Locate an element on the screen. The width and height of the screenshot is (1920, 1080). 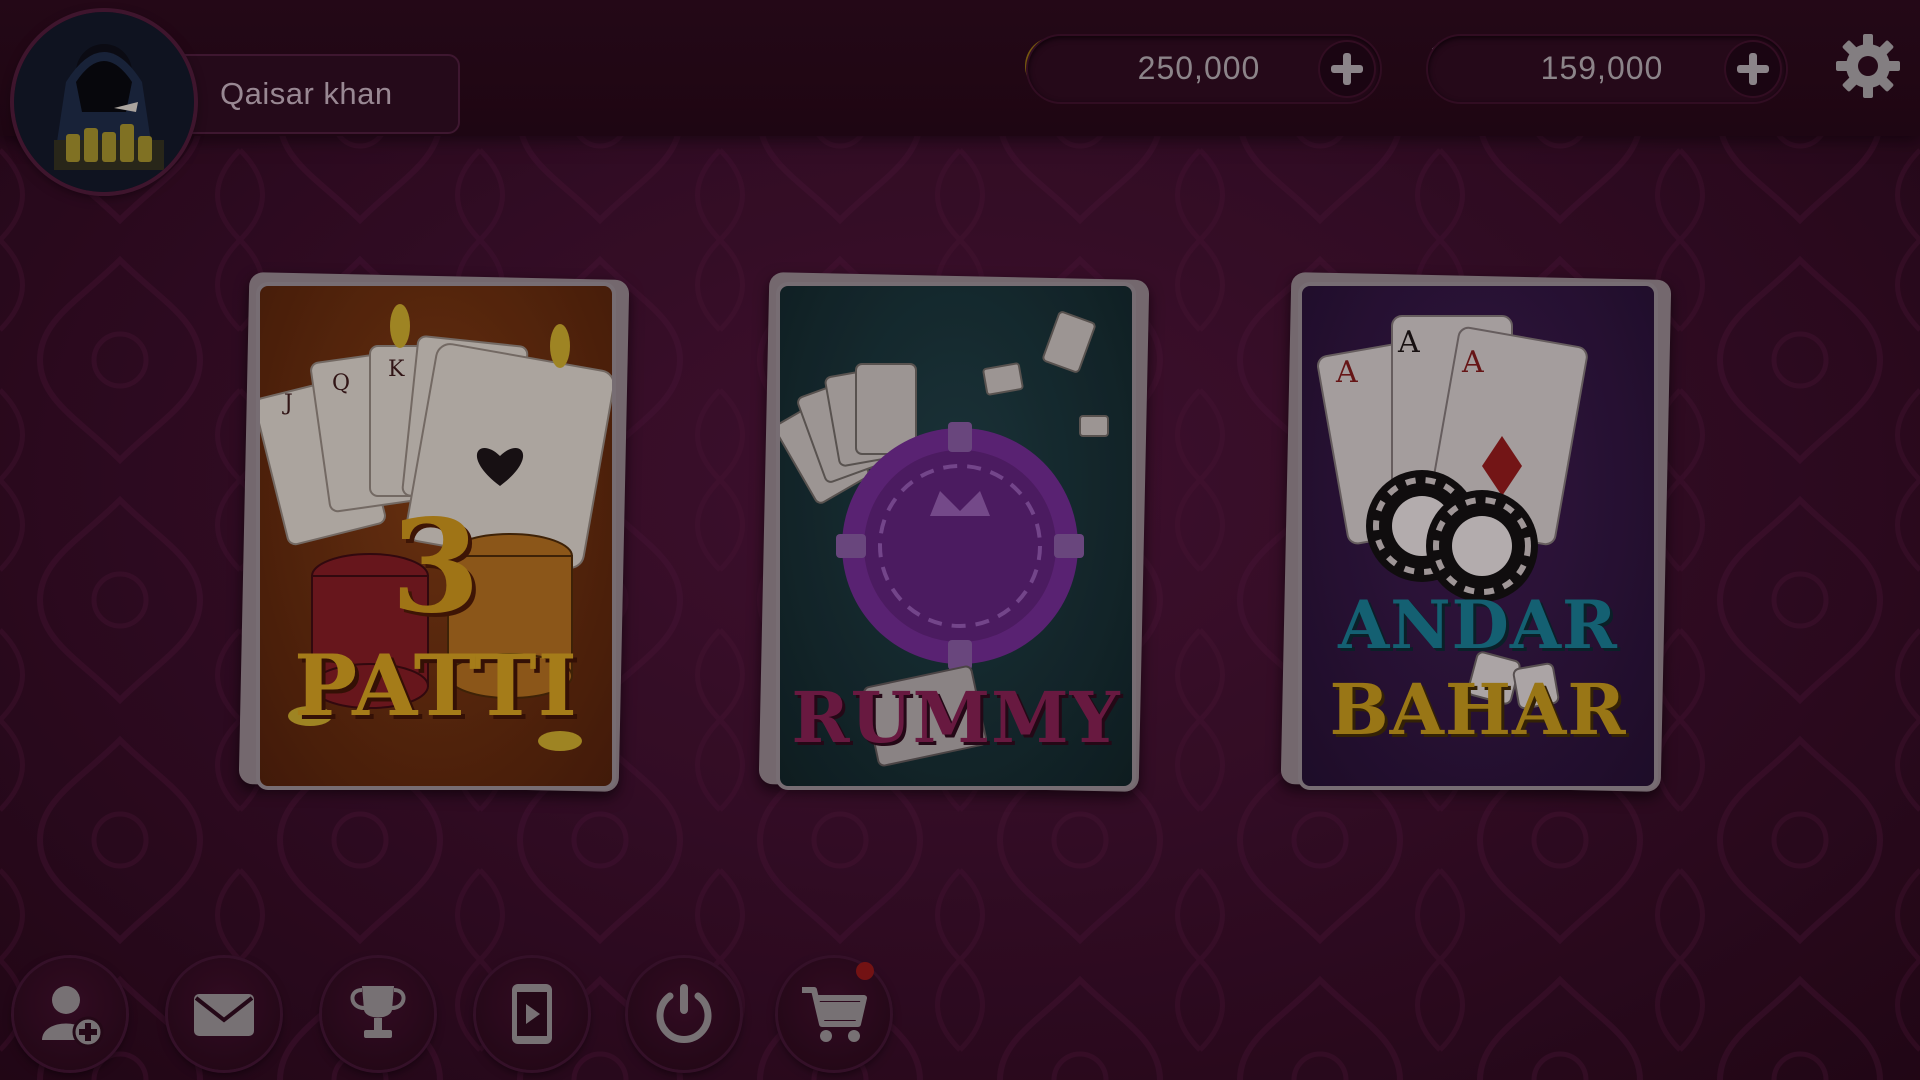
card-face: A A A ANDAR BAHAR is located at coordinates (1478, 536).